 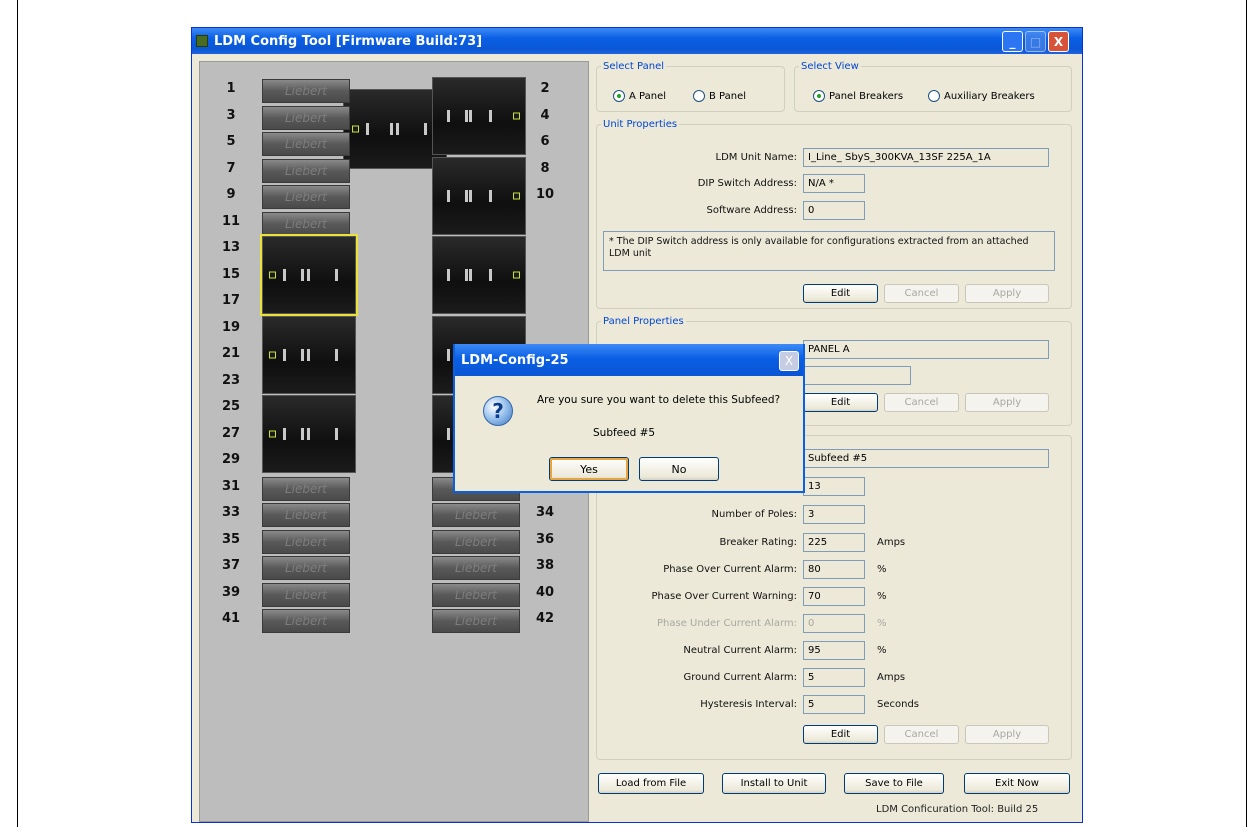 I want to click on rating-label: Breaker Rating:, so click(x=758, y=542).